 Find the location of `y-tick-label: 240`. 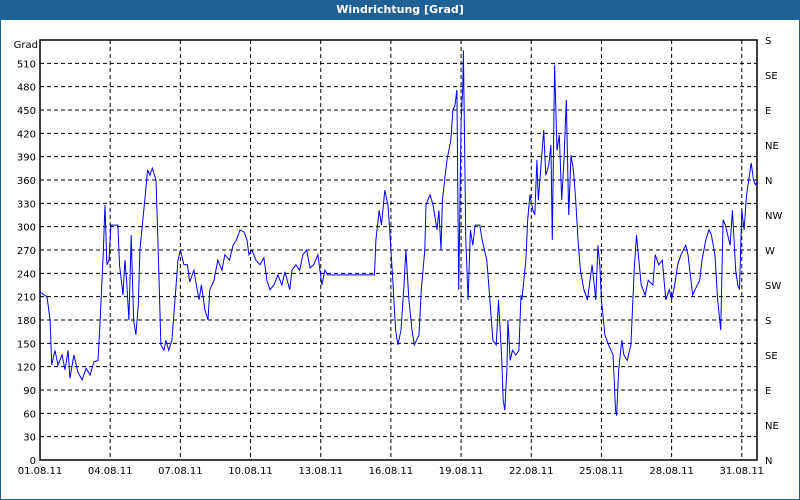

y-tick-label: 240 is located at coordinates (26, 274).